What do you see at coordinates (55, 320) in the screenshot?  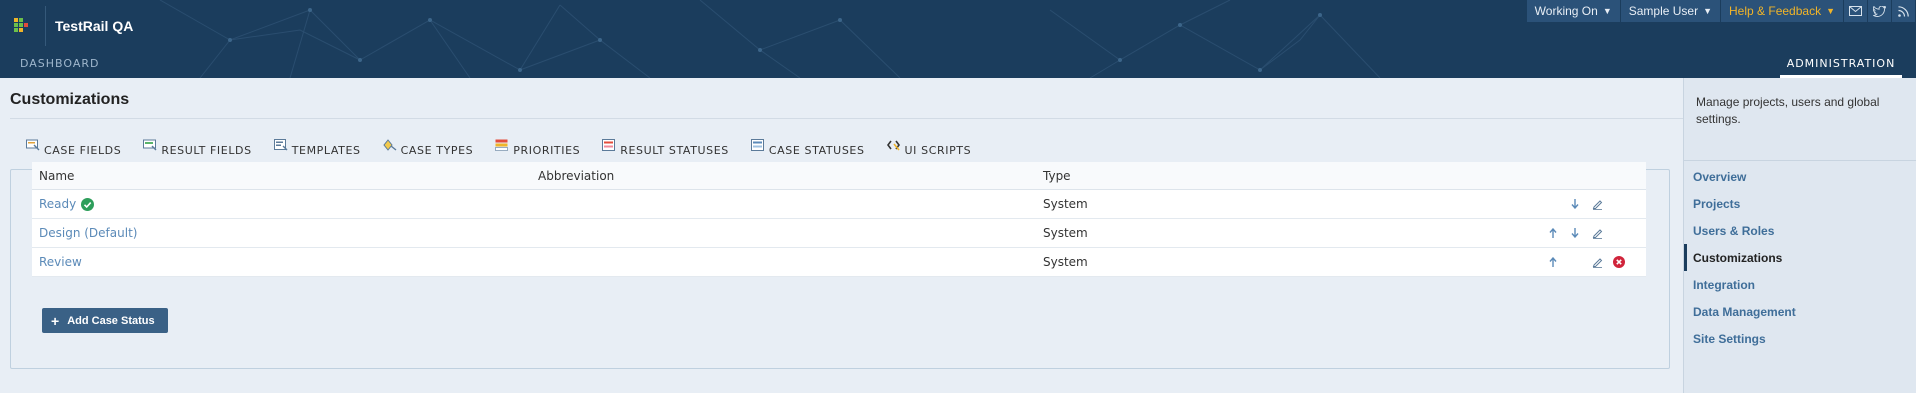 I see `plus-icon: +` at bounding box center [55, 320].